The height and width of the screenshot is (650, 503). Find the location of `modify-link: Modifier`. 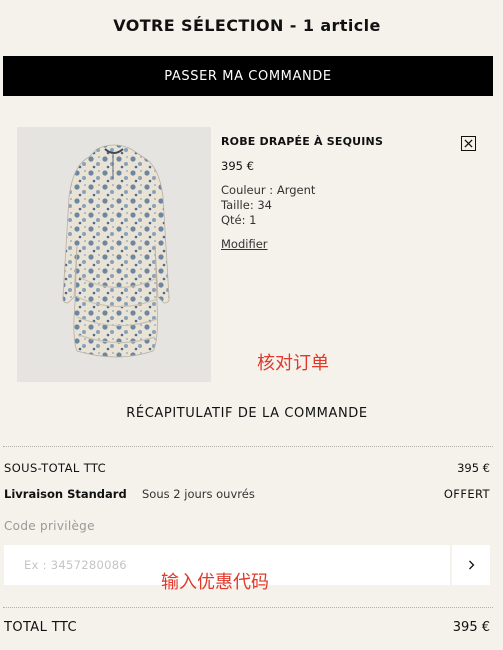

modify-link: Modifier is located at coordinates (244, 244).